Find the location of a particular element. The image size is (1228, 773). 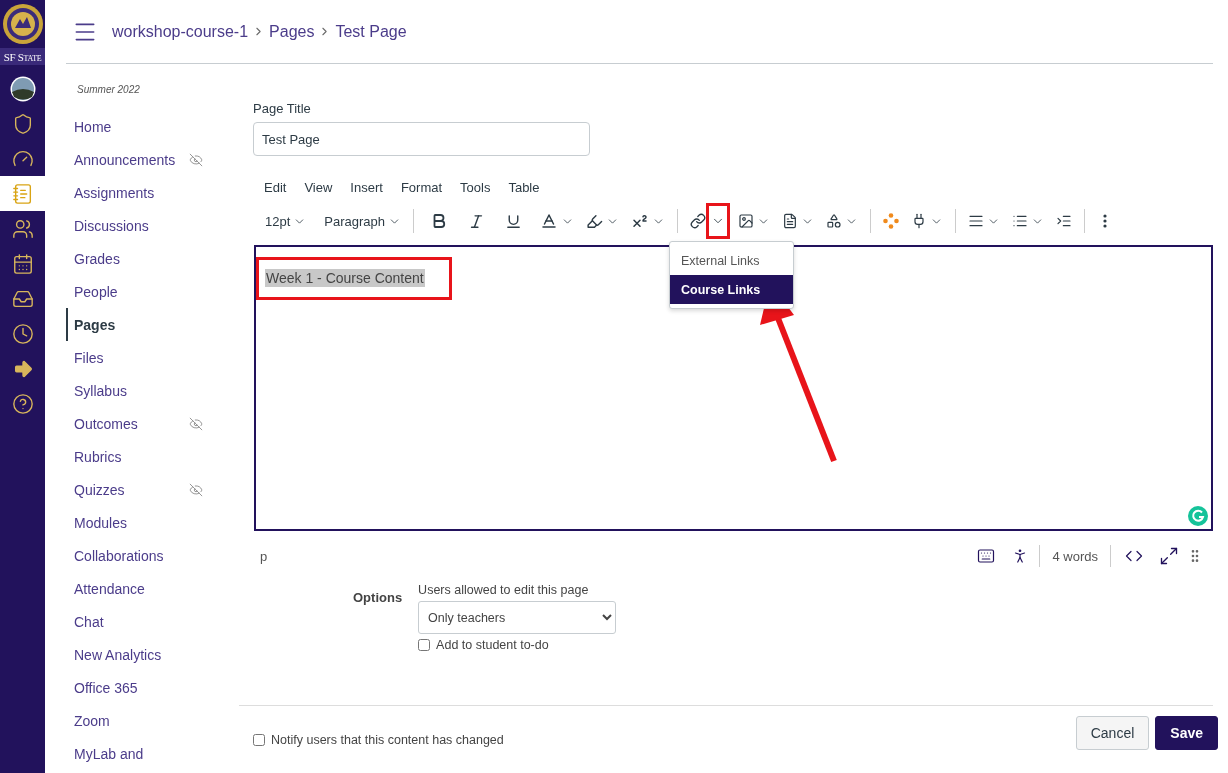

clock-icon is located at coordinates (22, 333).